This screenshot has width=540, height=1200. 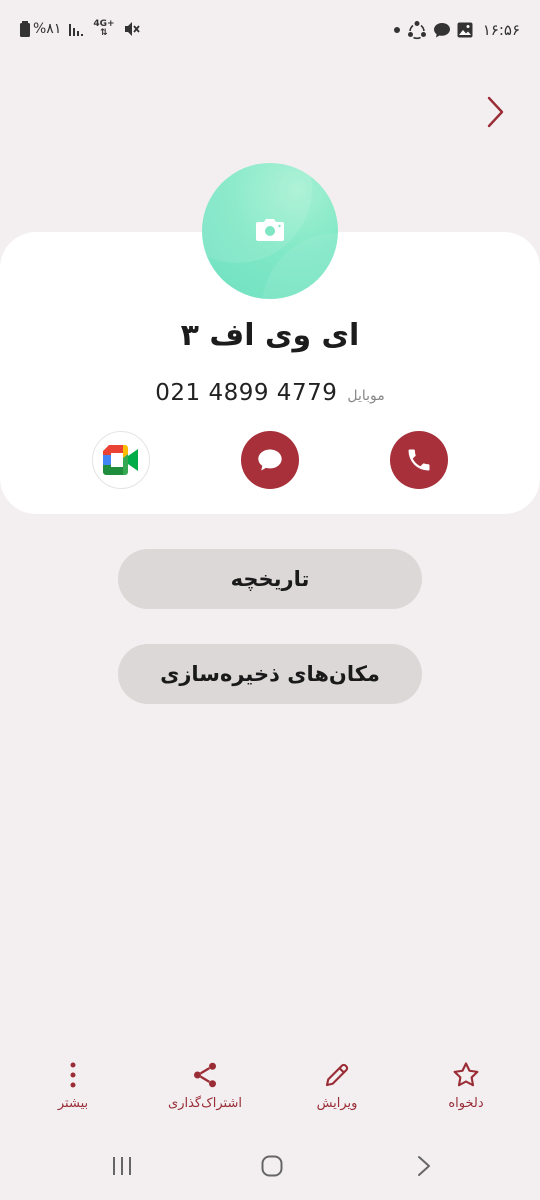 I want to click on share-icon, so click(x=205, y=1075).